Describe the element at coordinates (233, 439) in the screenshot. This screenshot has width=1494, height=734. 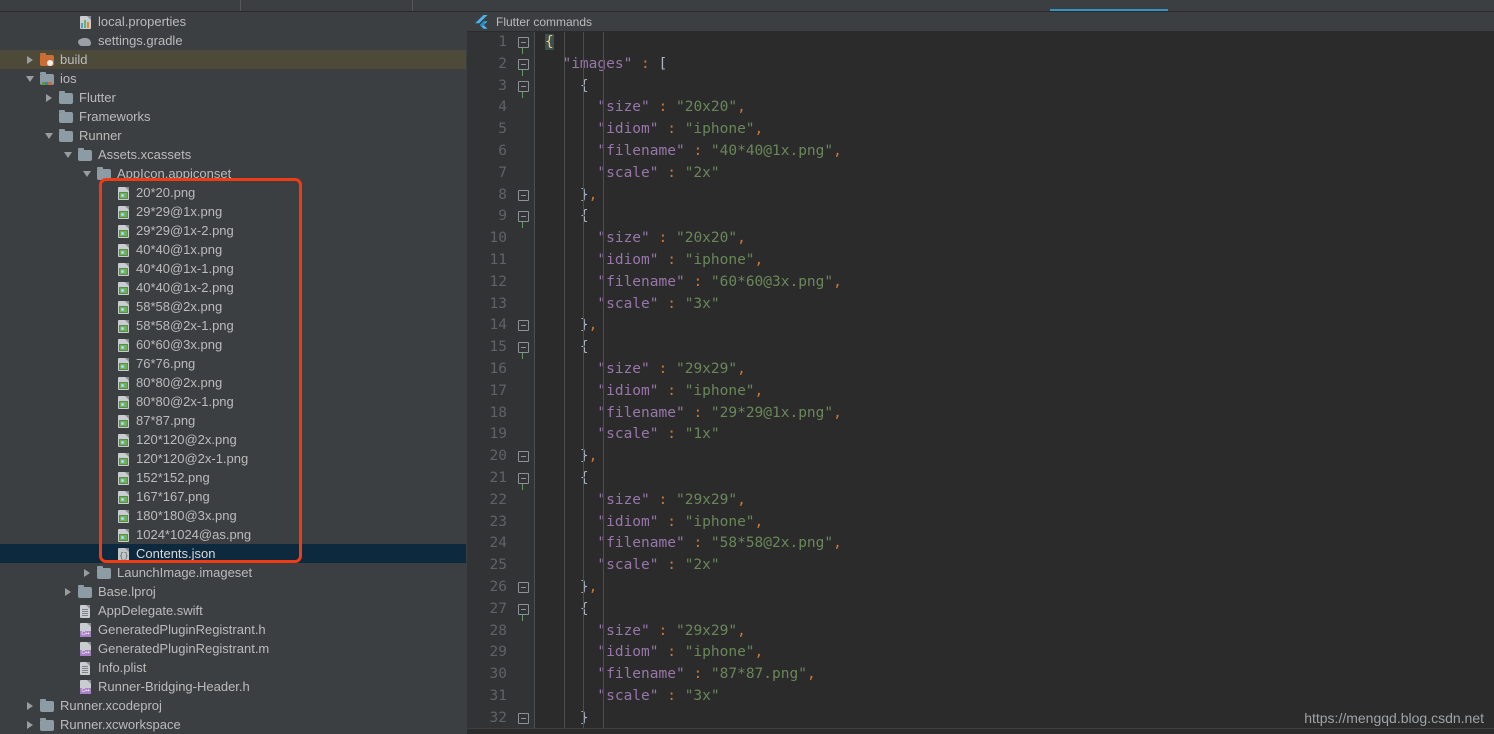
I see `tree-item-120-120-2x-png: 120*120@2x.png` at that location.